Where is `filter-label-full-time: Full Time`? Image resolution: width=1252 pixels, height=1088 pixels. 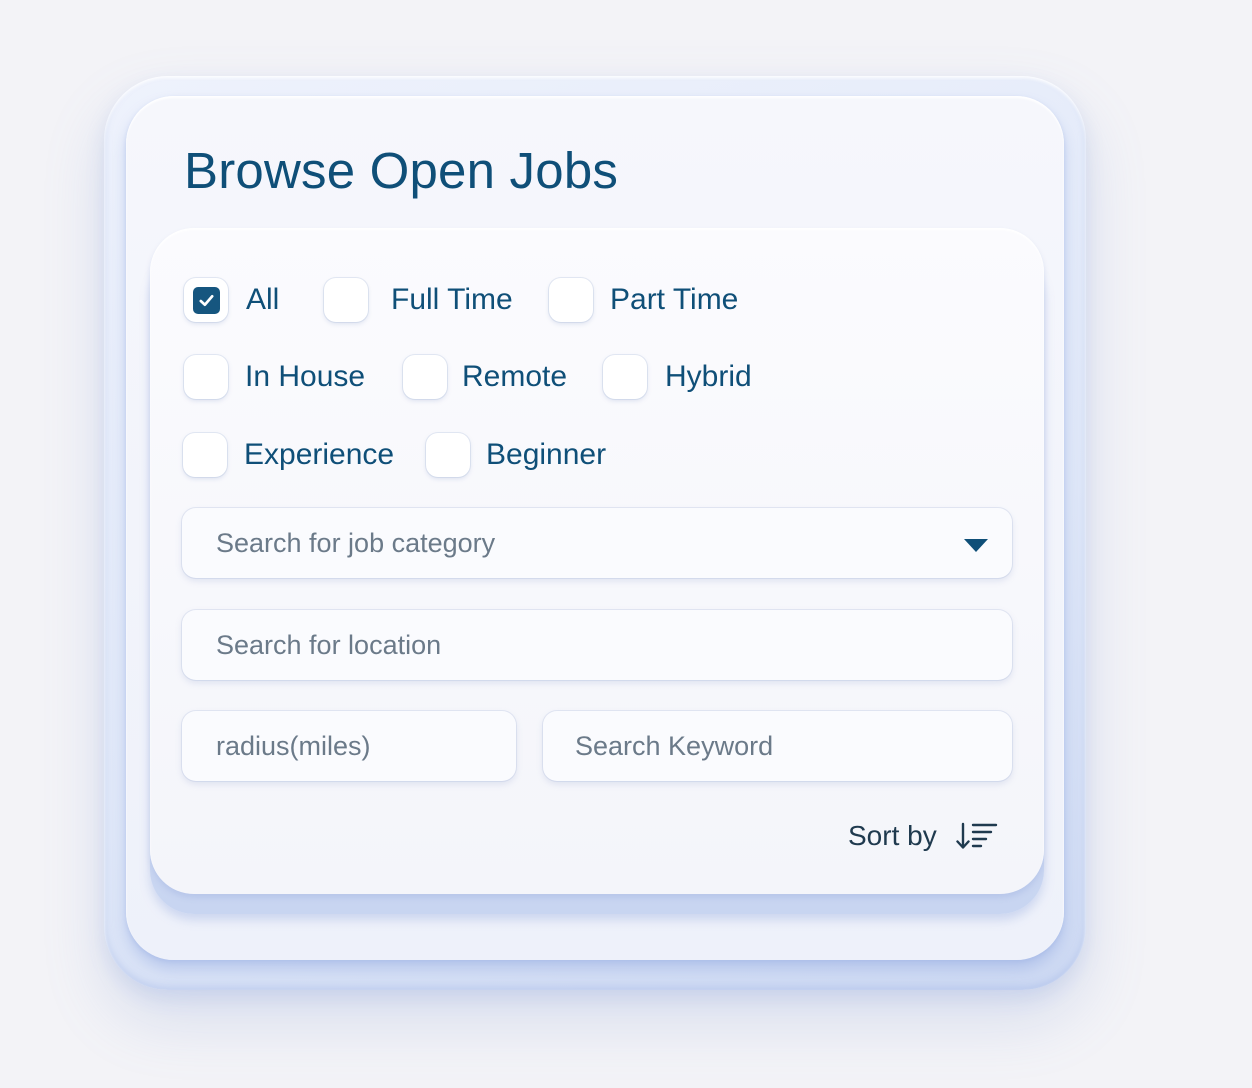
filter-label-full-time: Full Time is located at coordinates (452, 299).